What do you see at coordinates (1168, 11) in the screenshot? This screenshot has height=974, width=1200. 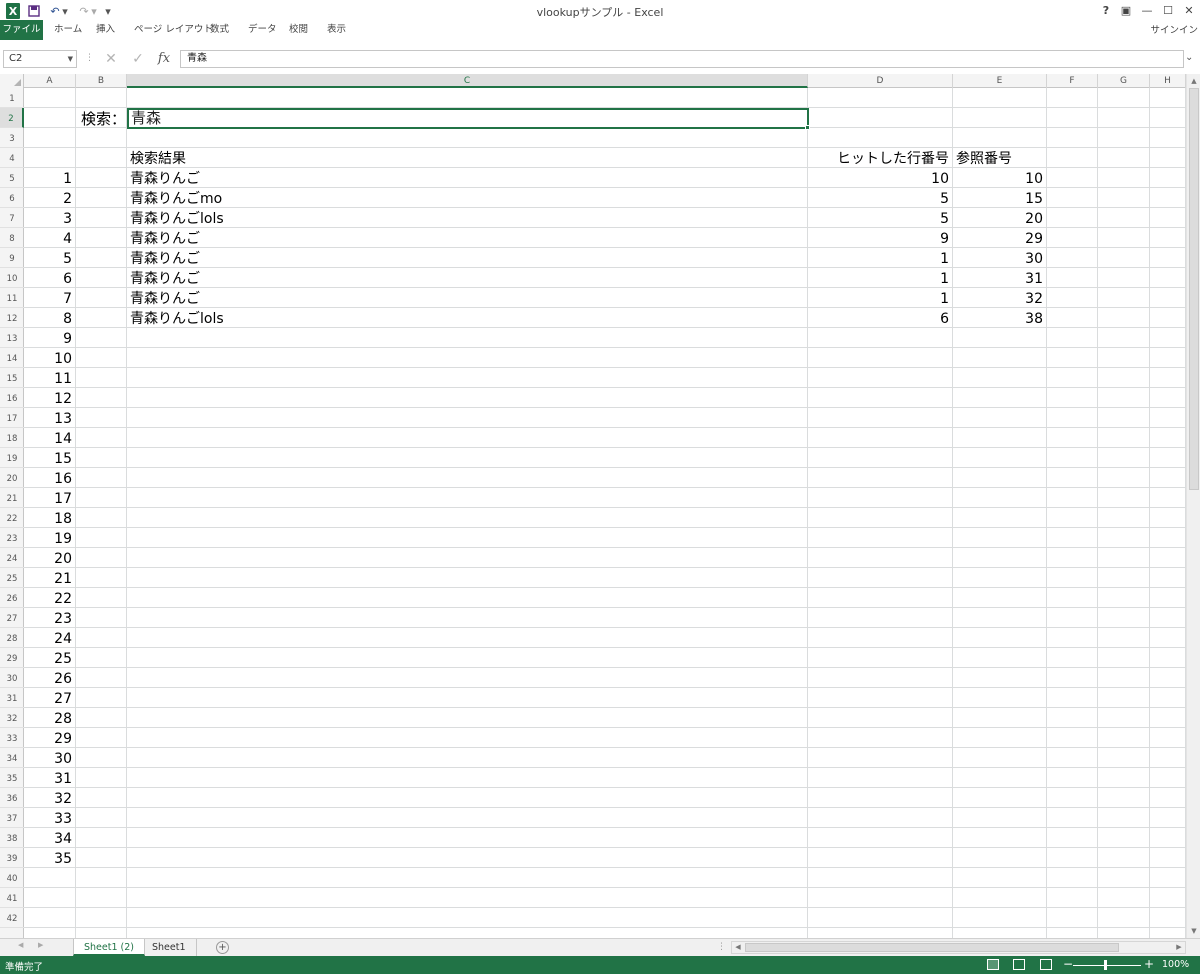 I see `maximize-button: ☐` at bounding box center [1168, 11].